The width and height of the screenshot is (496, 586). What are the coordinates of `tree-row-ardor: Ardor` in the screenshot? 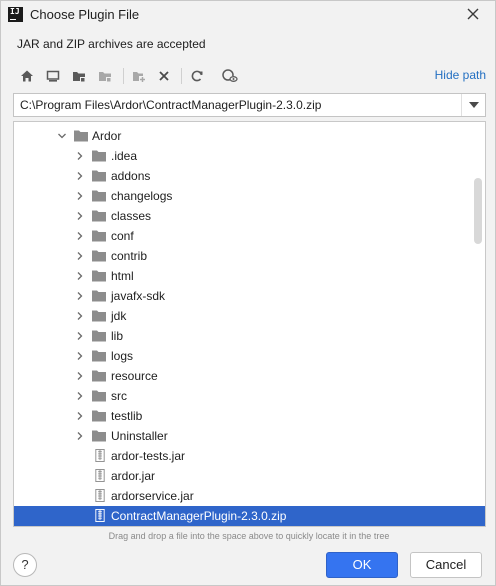 It's located at (249, 136).